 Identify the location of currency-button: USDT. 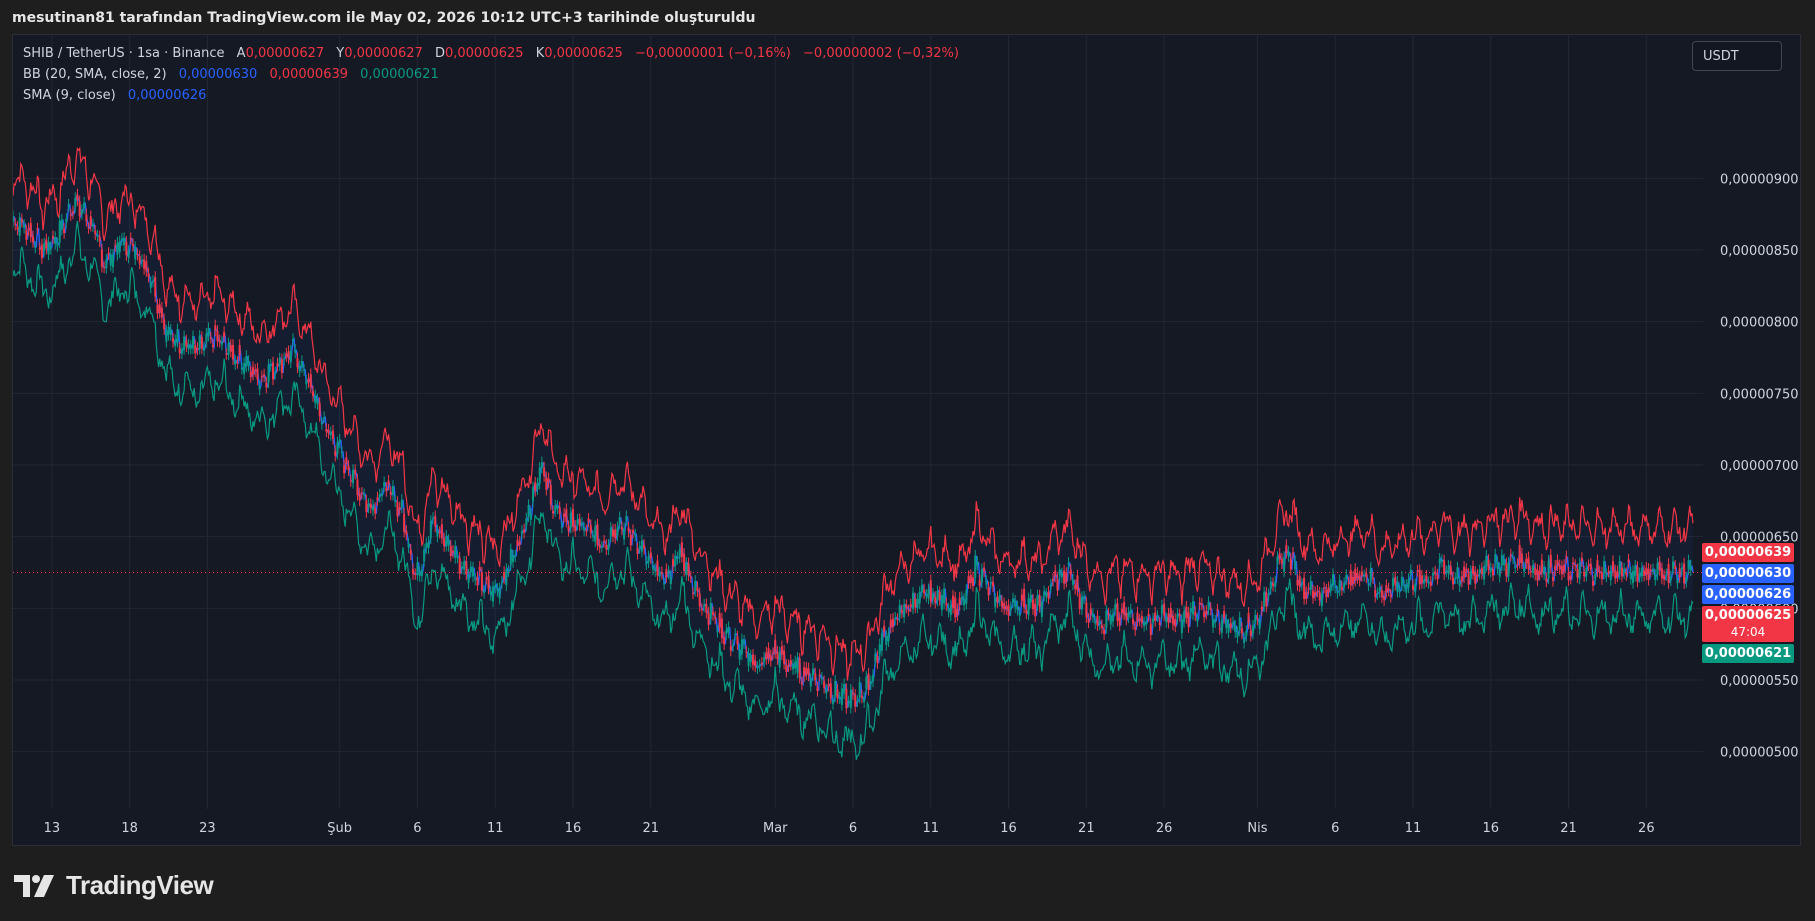
(1737, 56).